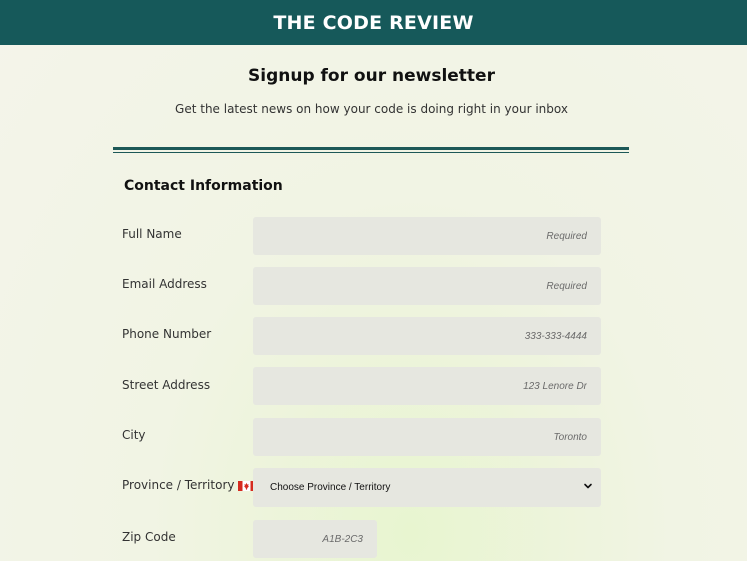 The image size is (747, 561). Describe the element at coordinates (427, 236) in the screenshot. I see `full-name-input` at that location.